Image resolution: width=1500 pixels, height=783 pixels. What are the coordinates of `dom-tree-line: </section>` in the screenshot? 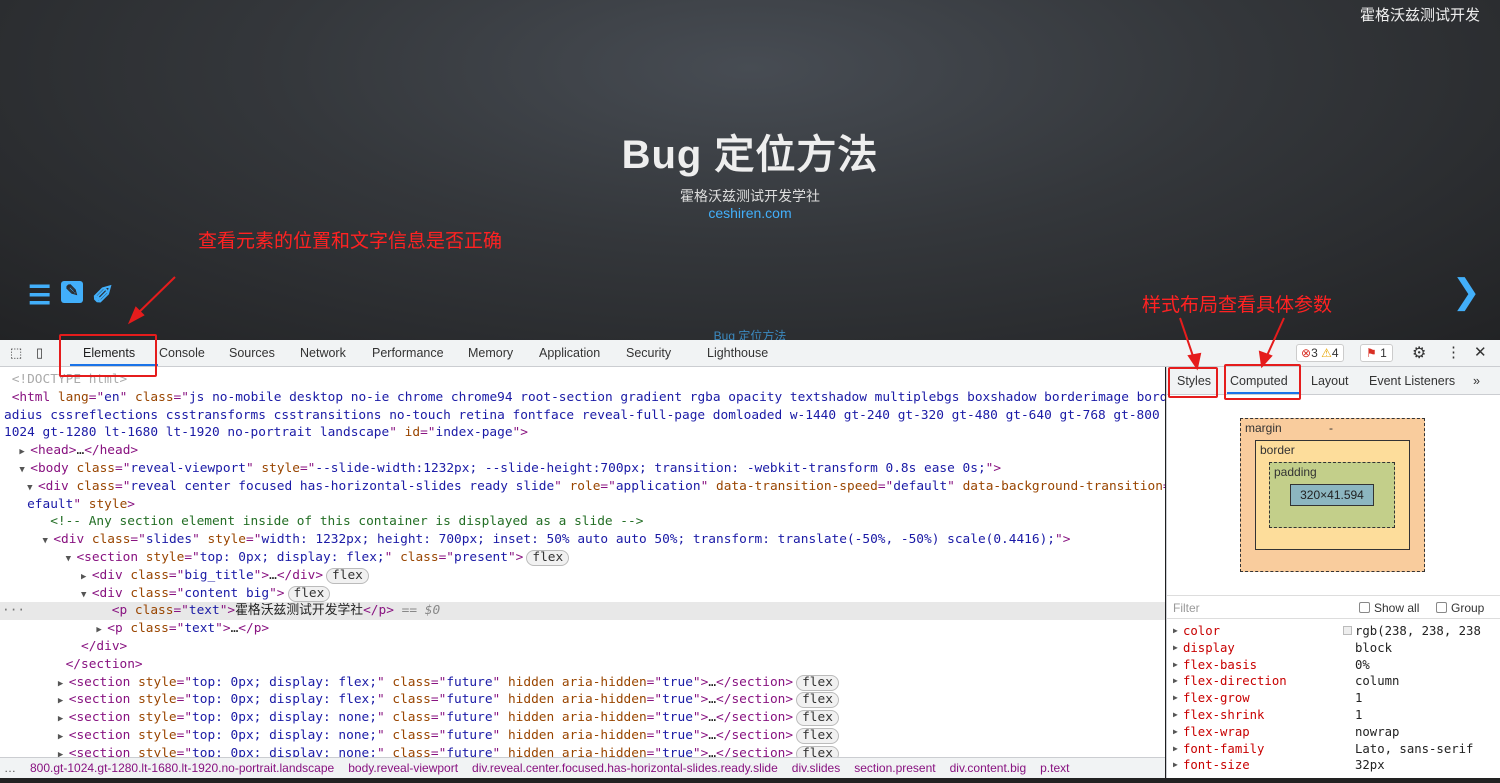 It's located at (582, 665).